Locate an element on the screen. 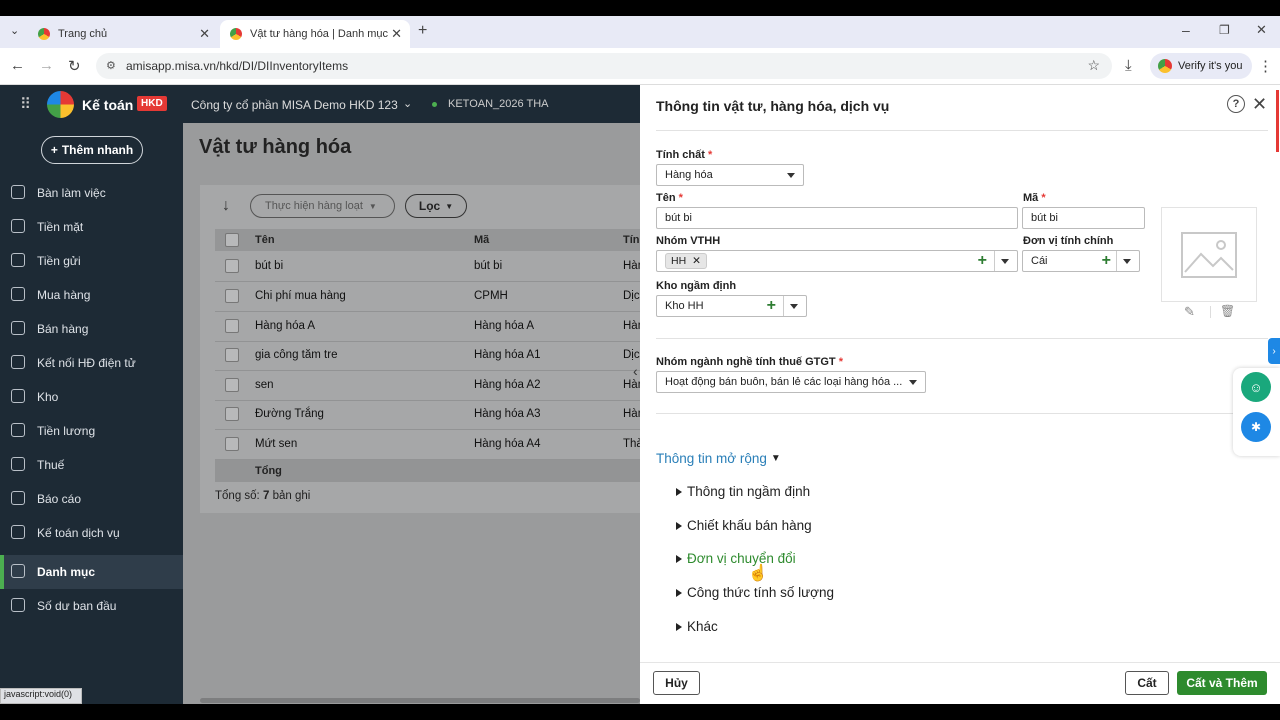  apps-grid-icon: ⠿ is located at coordinates (25, 104).